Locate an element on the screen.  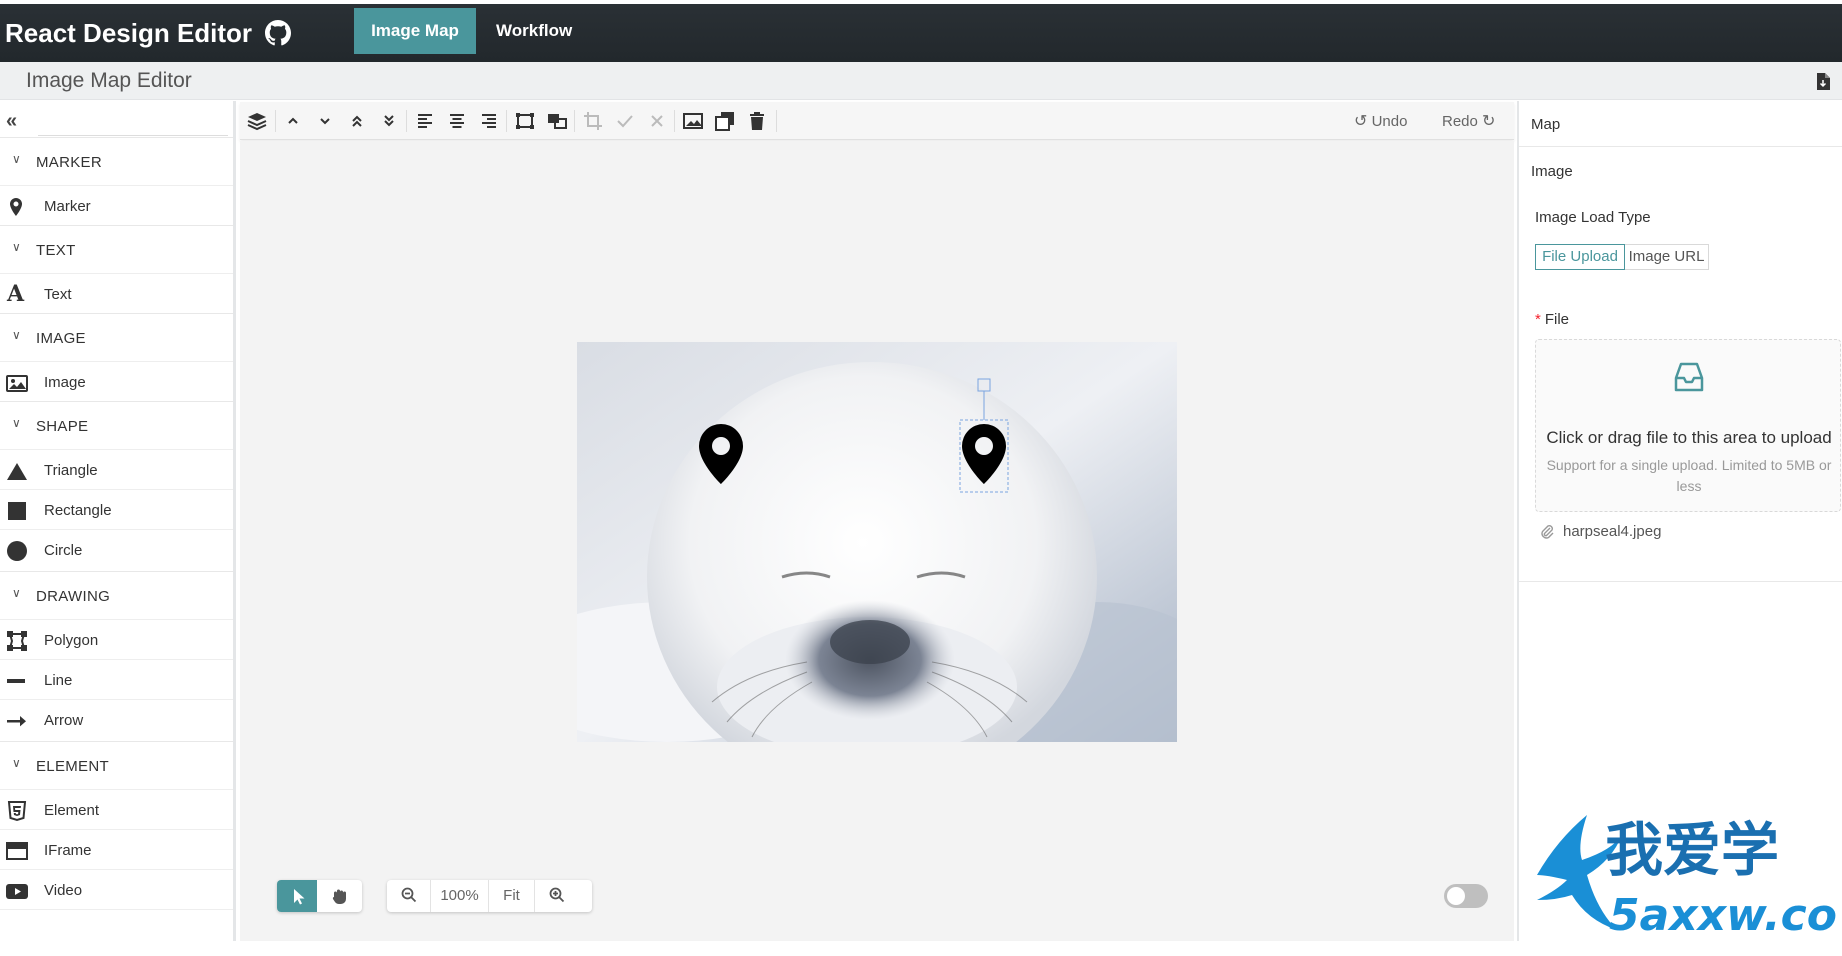
interaction-mode-group is located at coordinates (319, 896).